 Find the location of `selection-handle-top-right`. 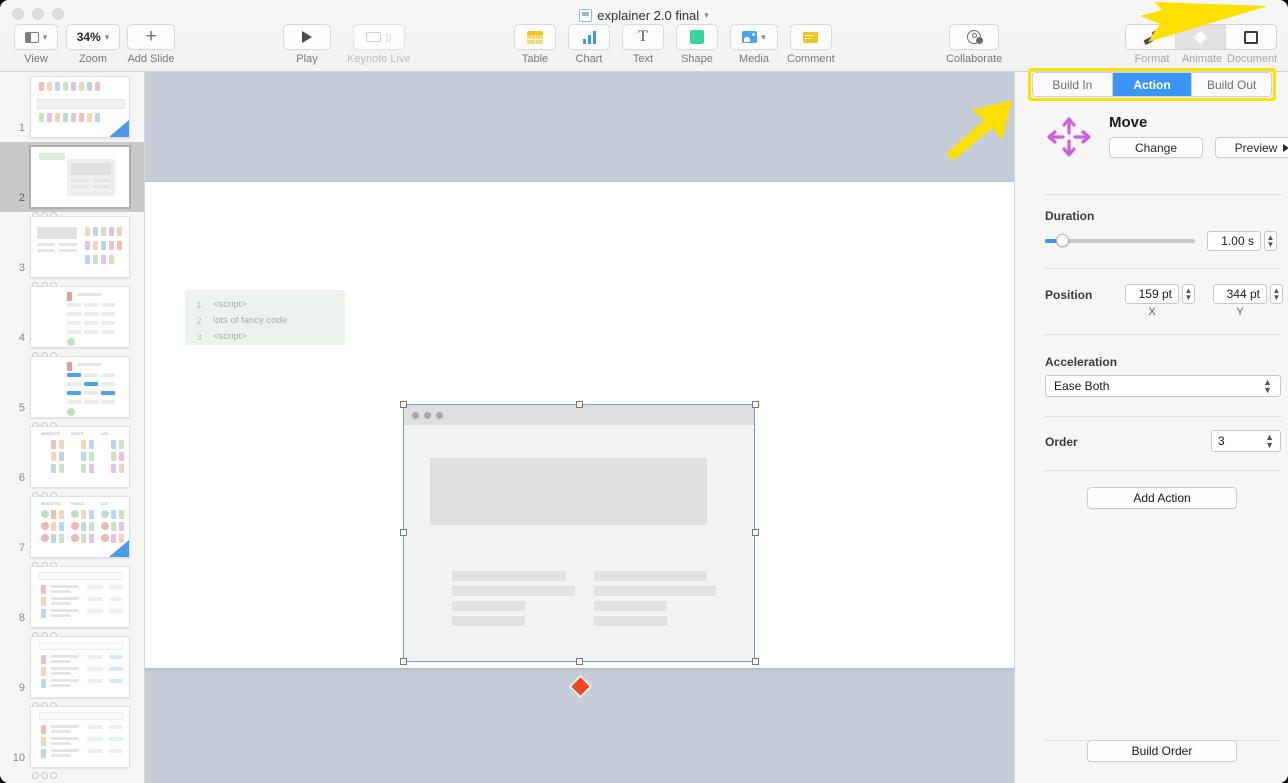

selection-handle-top-right is located at coordinates (755, 404).